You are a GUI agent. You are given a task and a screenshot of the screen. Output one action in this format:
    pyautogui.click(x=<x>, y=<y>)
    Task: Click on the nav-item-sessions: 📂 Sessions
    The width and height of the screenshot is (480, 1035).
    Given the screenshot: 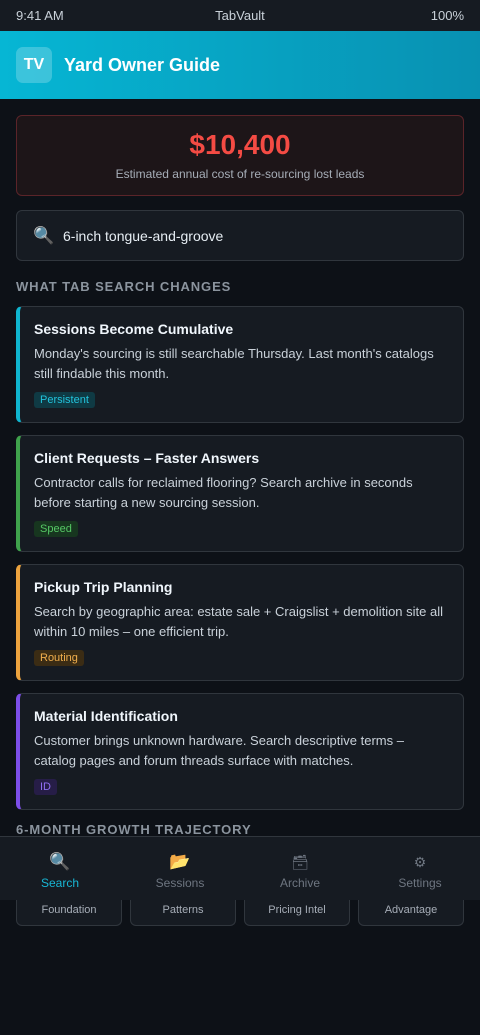 What is the action you would take?
    pyautogui.click(x=180, y=868)
    